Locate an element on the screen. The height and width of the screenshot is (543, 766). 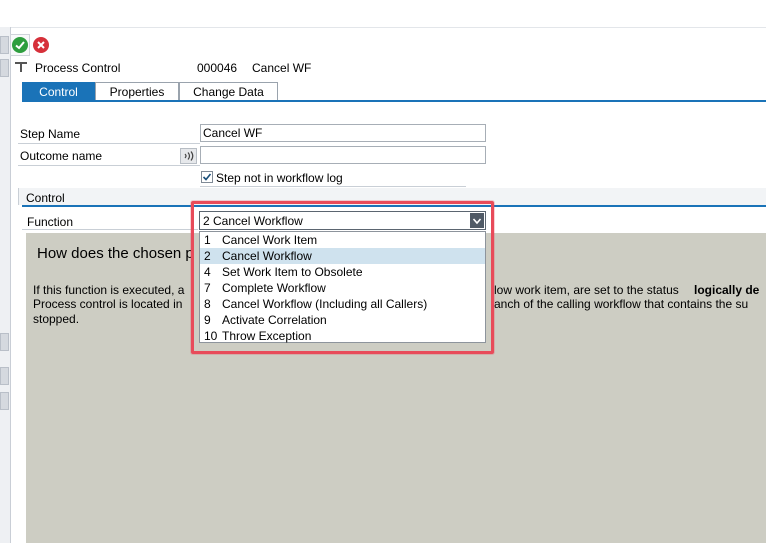
check-icon is located at coordinates (20, 45).